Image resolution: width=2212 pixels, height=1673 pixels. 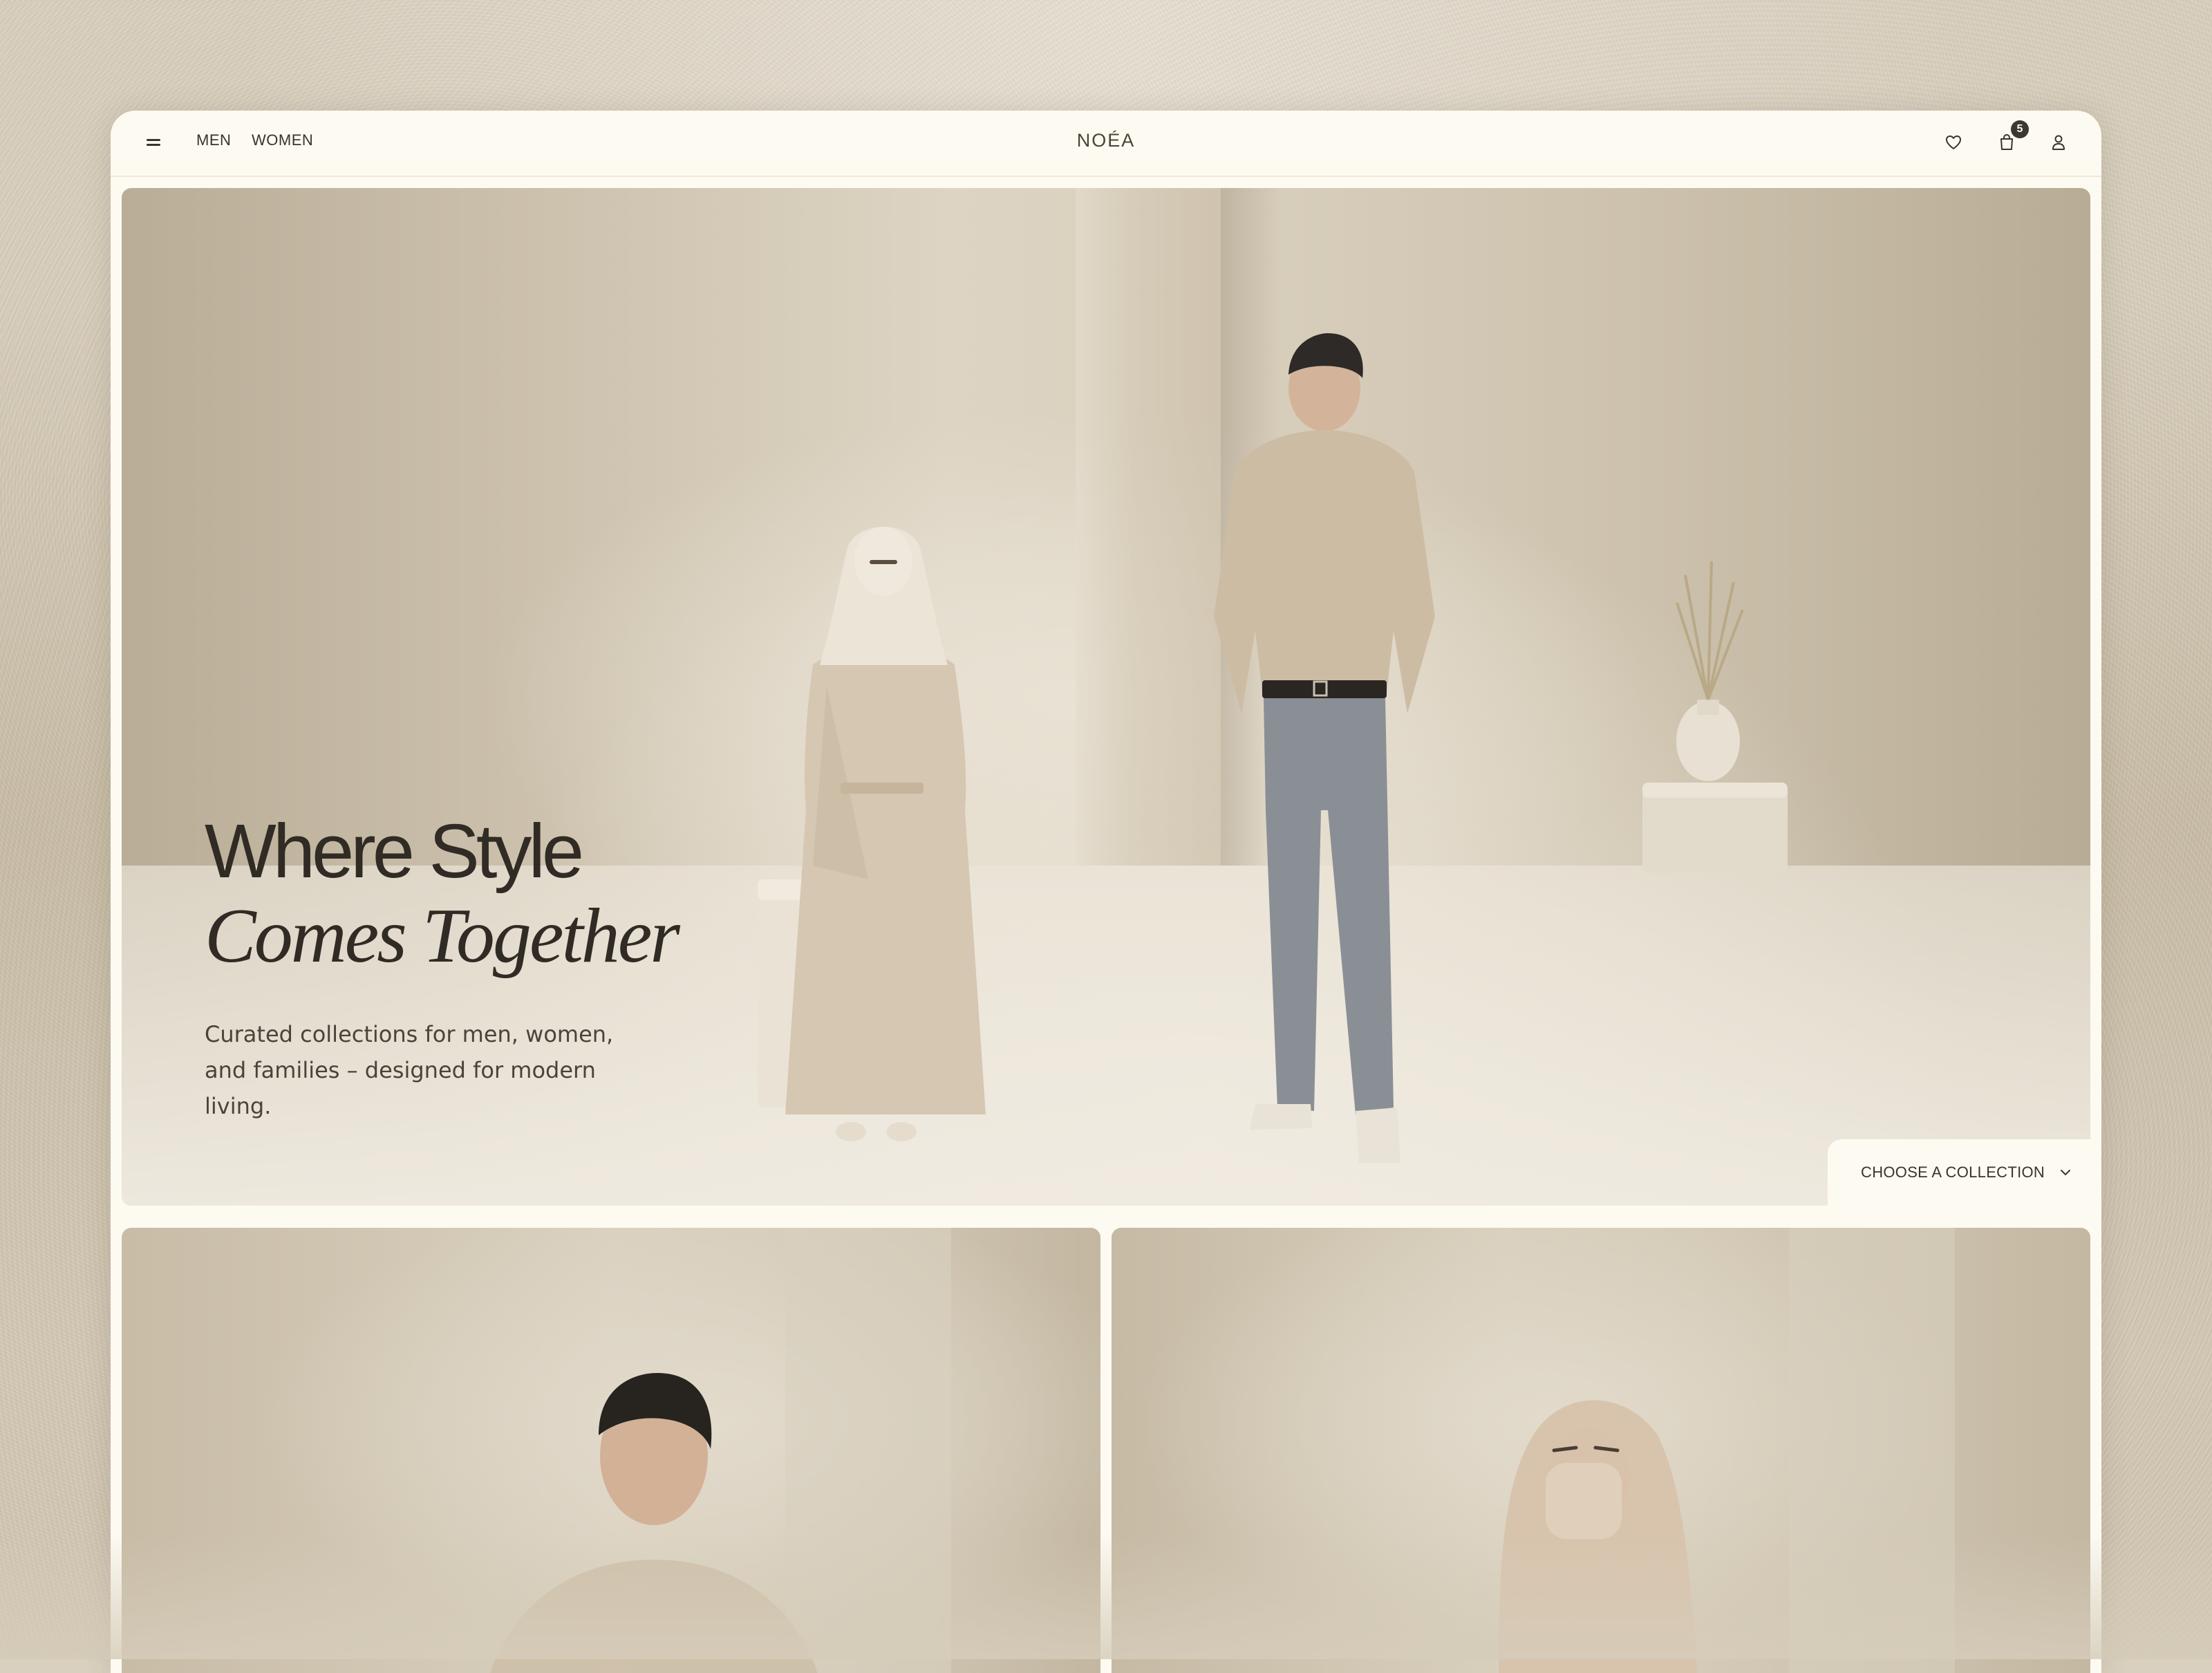 What do you see at coordinates (442, 936) in the screenshot?
I see `hero-title-line2: Comes Together` at bounding box center [442, 936].